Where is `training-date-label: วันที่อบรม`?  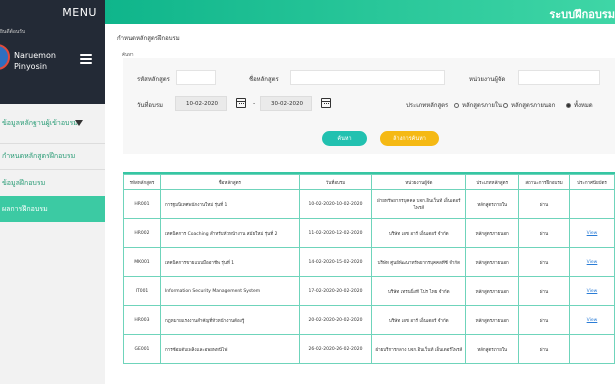
training-date-label: วันที่อบรม is located at coordinates (150, 105).